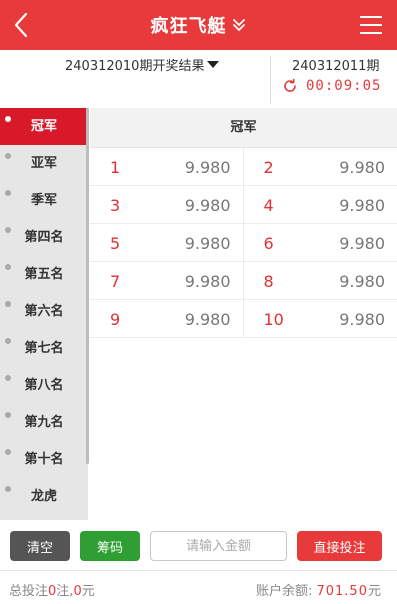 The image size is (397, 604). I want to click on sidebar-item-label: 冠军, so click(43, 126).